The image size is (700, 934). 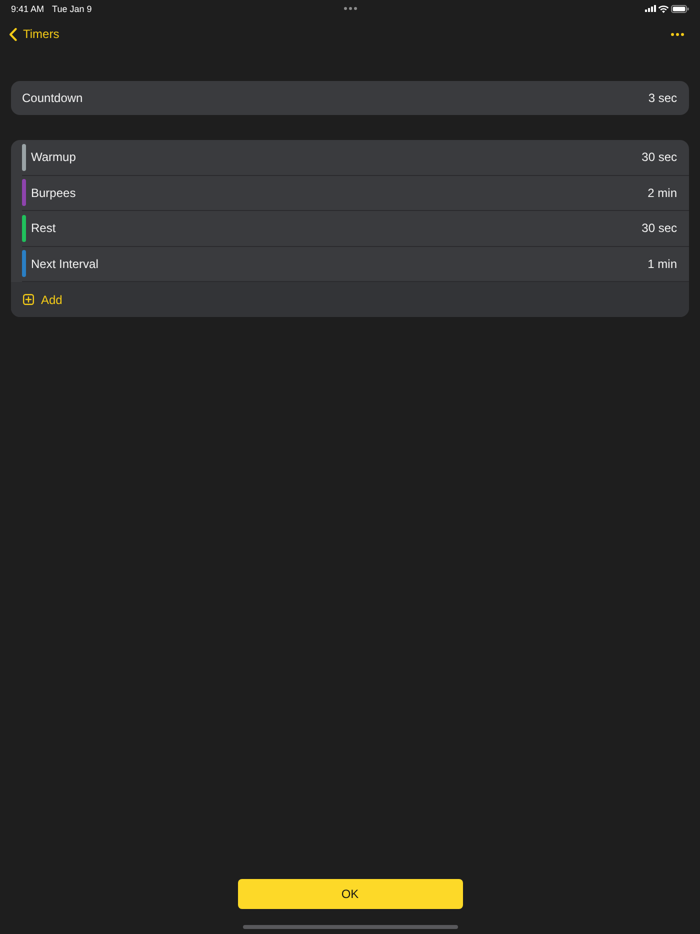 What do you see at coordinates (72, 9) in the screenshot?
I see `status-date: Tue Jan 9` at bounding box center [72, 9].